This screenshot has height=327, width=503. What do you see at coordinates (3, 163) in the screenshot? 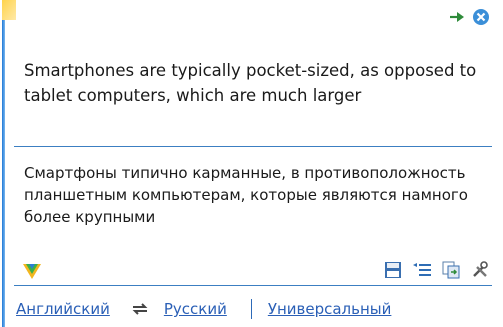
I see `window-edge` at bounding box center [3, 163].